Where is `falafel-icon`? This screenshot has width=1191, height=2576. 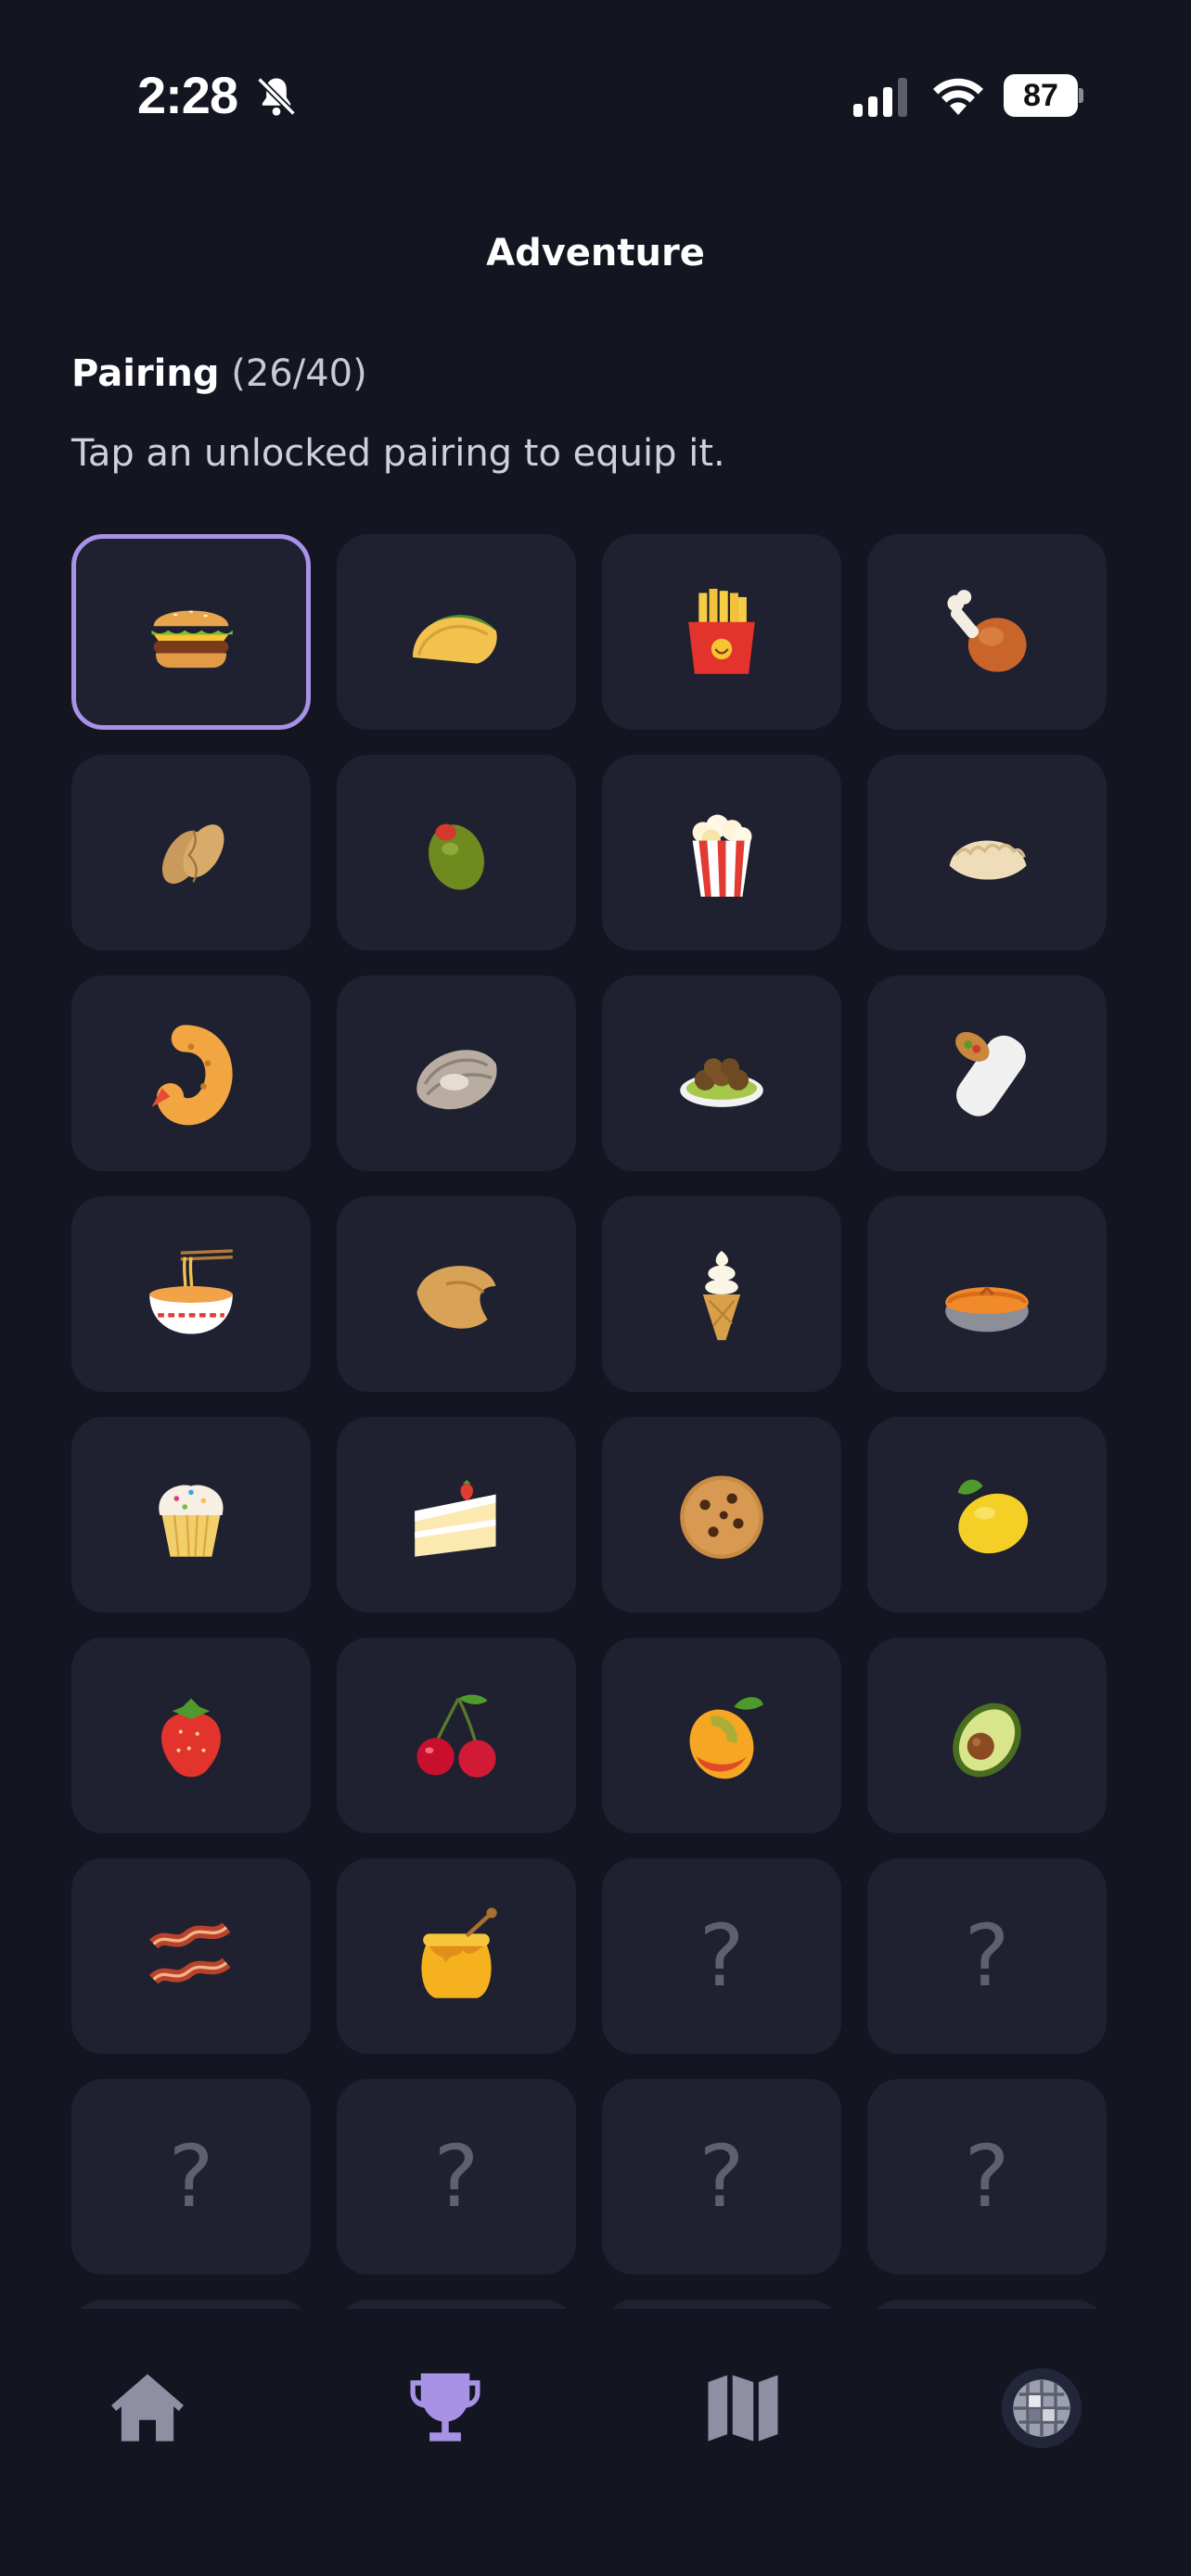 falafel-icon is located at coordinates (721, 1082).